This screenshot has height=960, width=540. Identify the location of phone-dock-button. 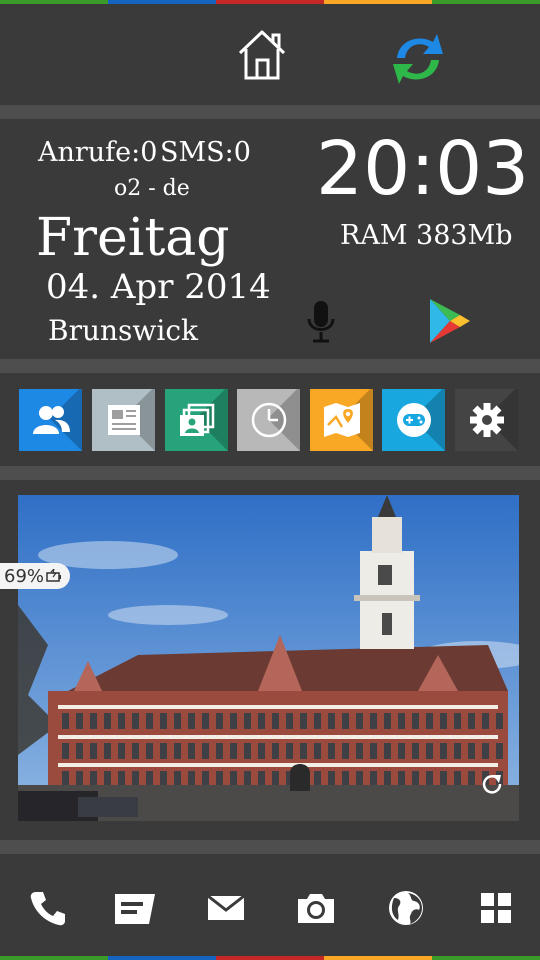
(48, 908).